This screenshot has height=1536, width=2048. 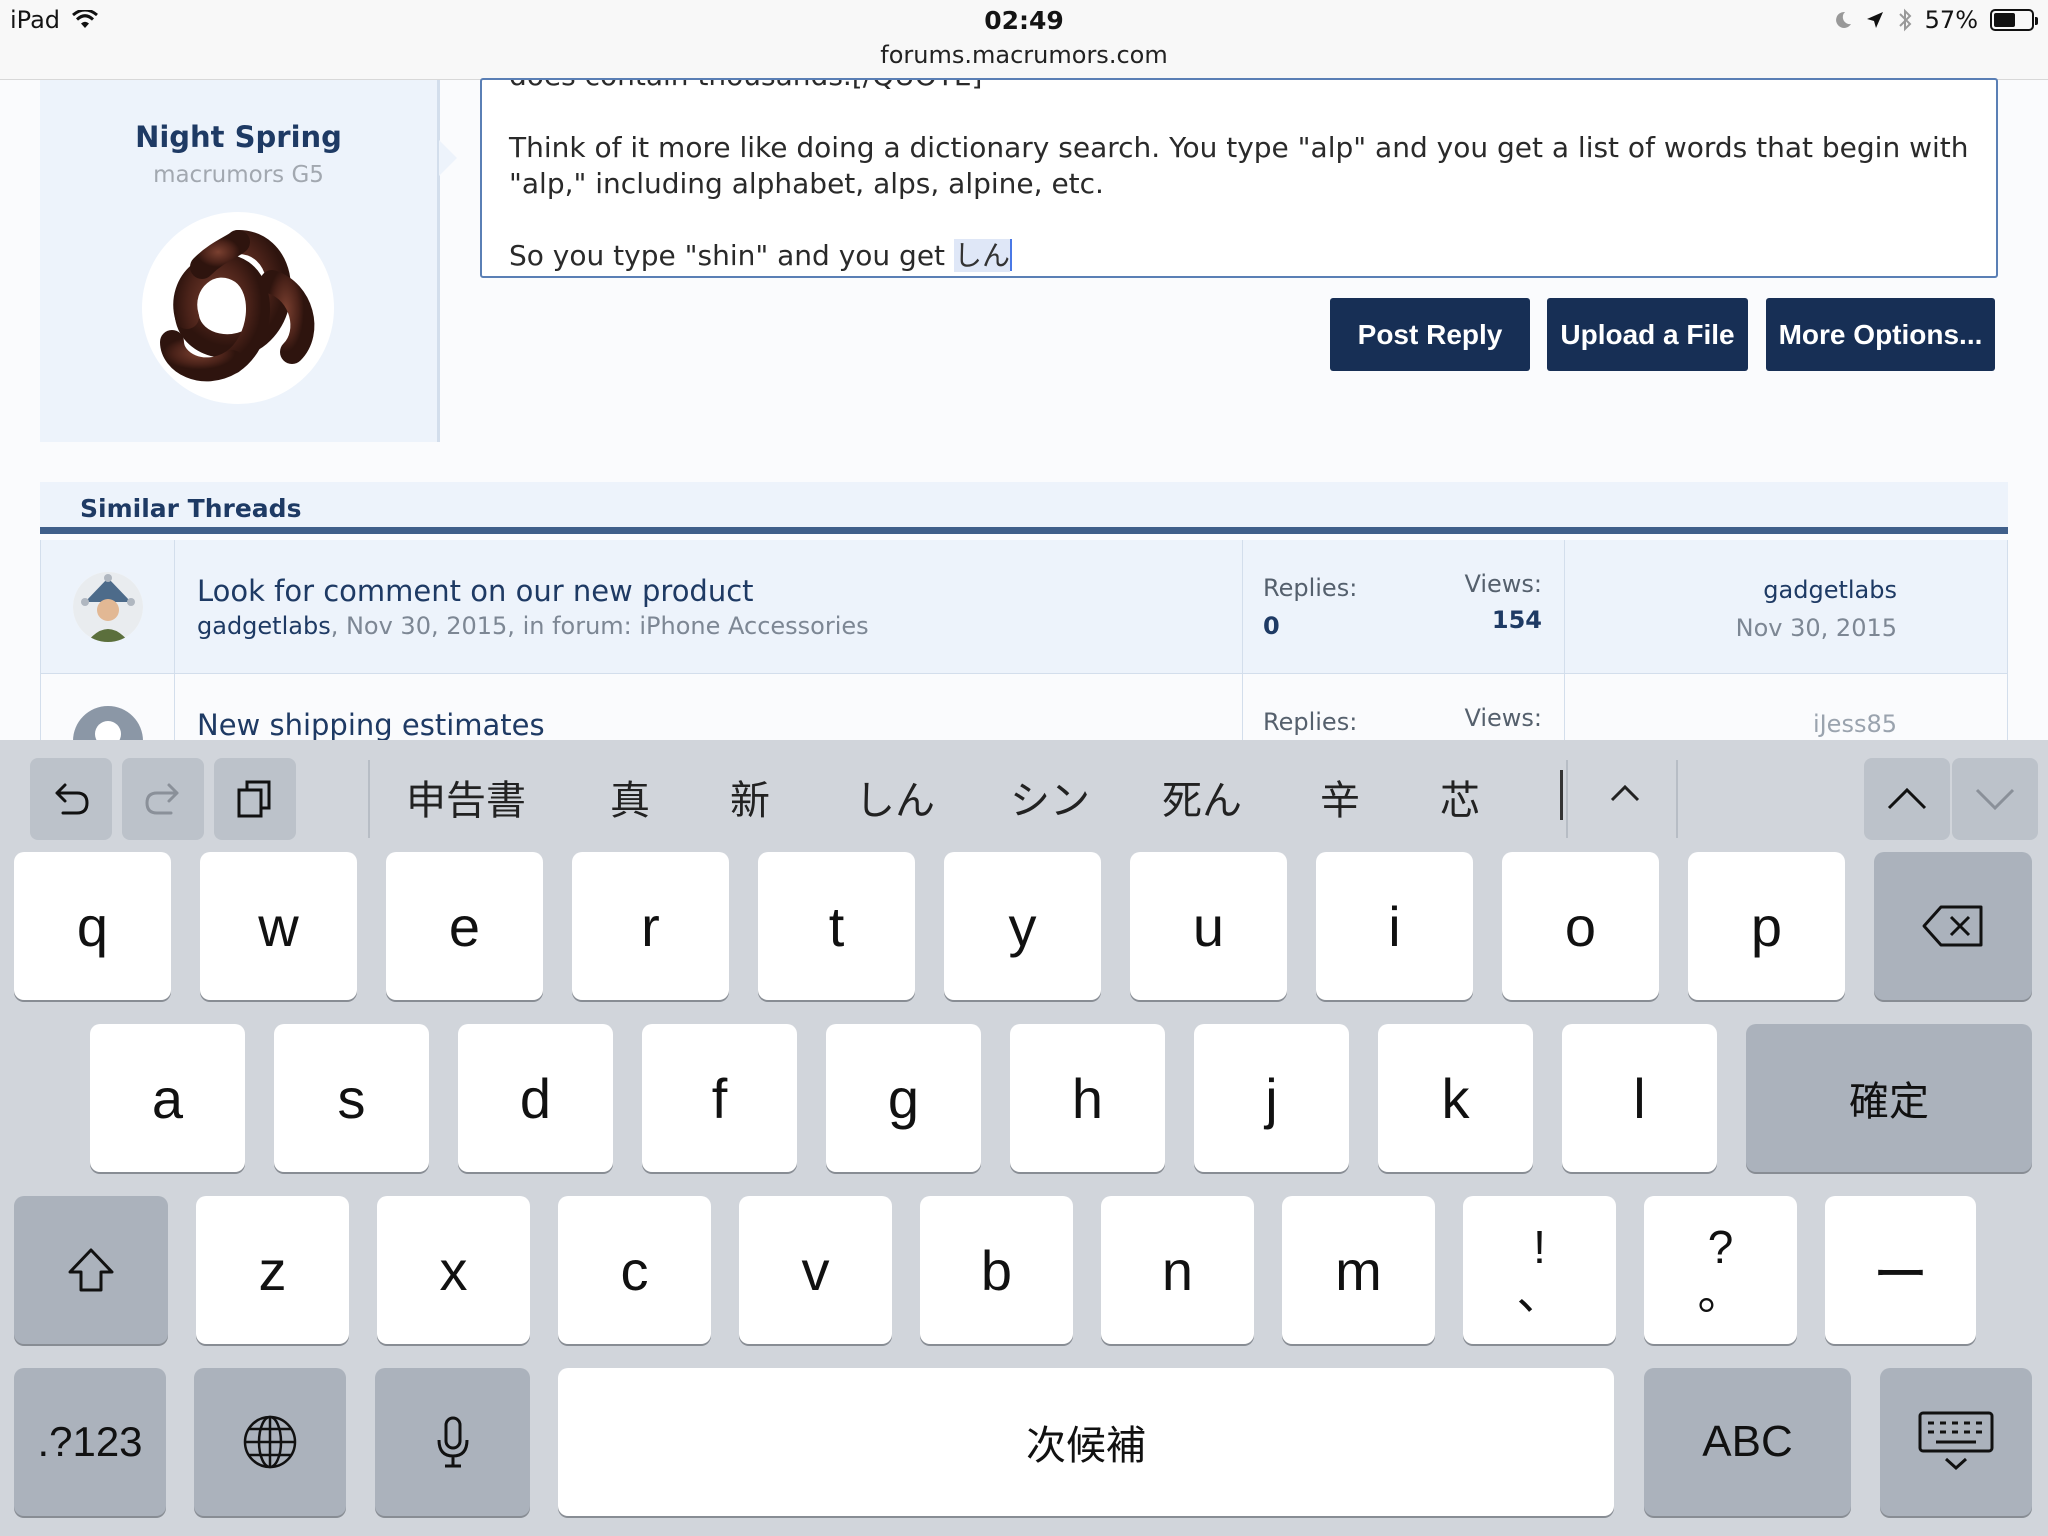 What do you see at coordinates (1208, 926) in the screenshot?
I see `key-u: u` at bounding box center [1208, 926].